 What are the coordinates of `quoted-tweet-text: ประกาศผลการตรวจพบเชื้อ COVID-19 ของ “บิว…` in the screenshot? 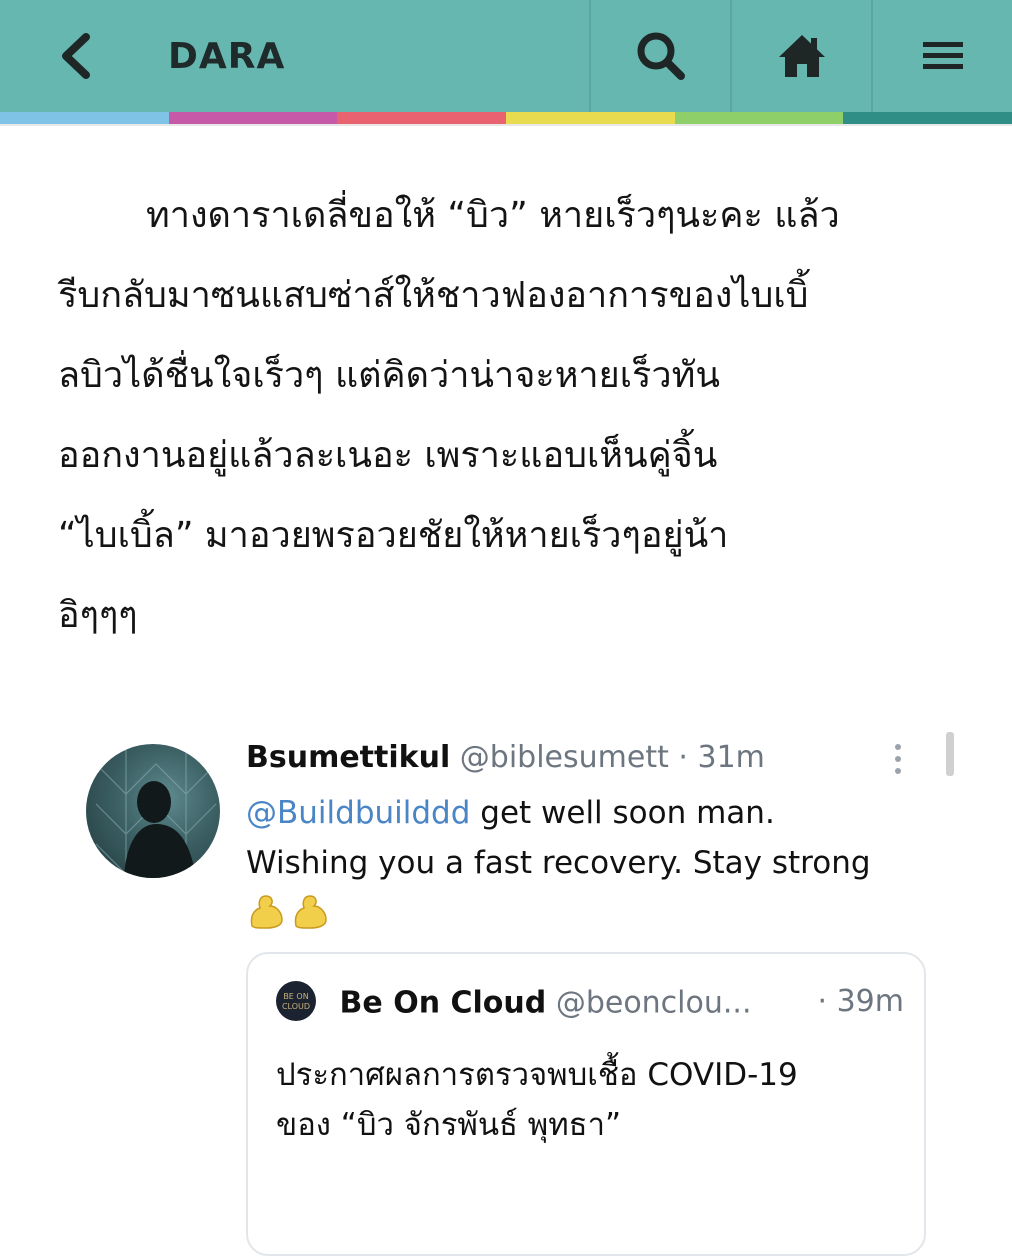 It's located at (591, 1100).